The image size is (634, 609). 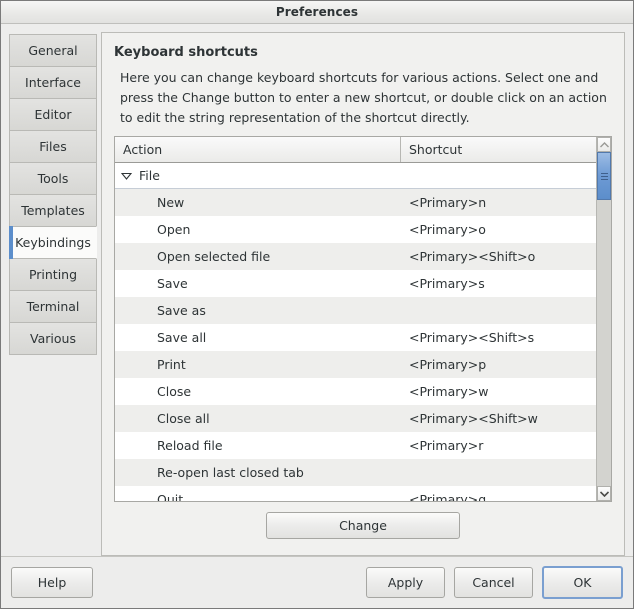 What do you see at coordinates (355, 493) in the screenshot?
I see `table-row: Quit <Primary>q` at bounding box center [355, 493].